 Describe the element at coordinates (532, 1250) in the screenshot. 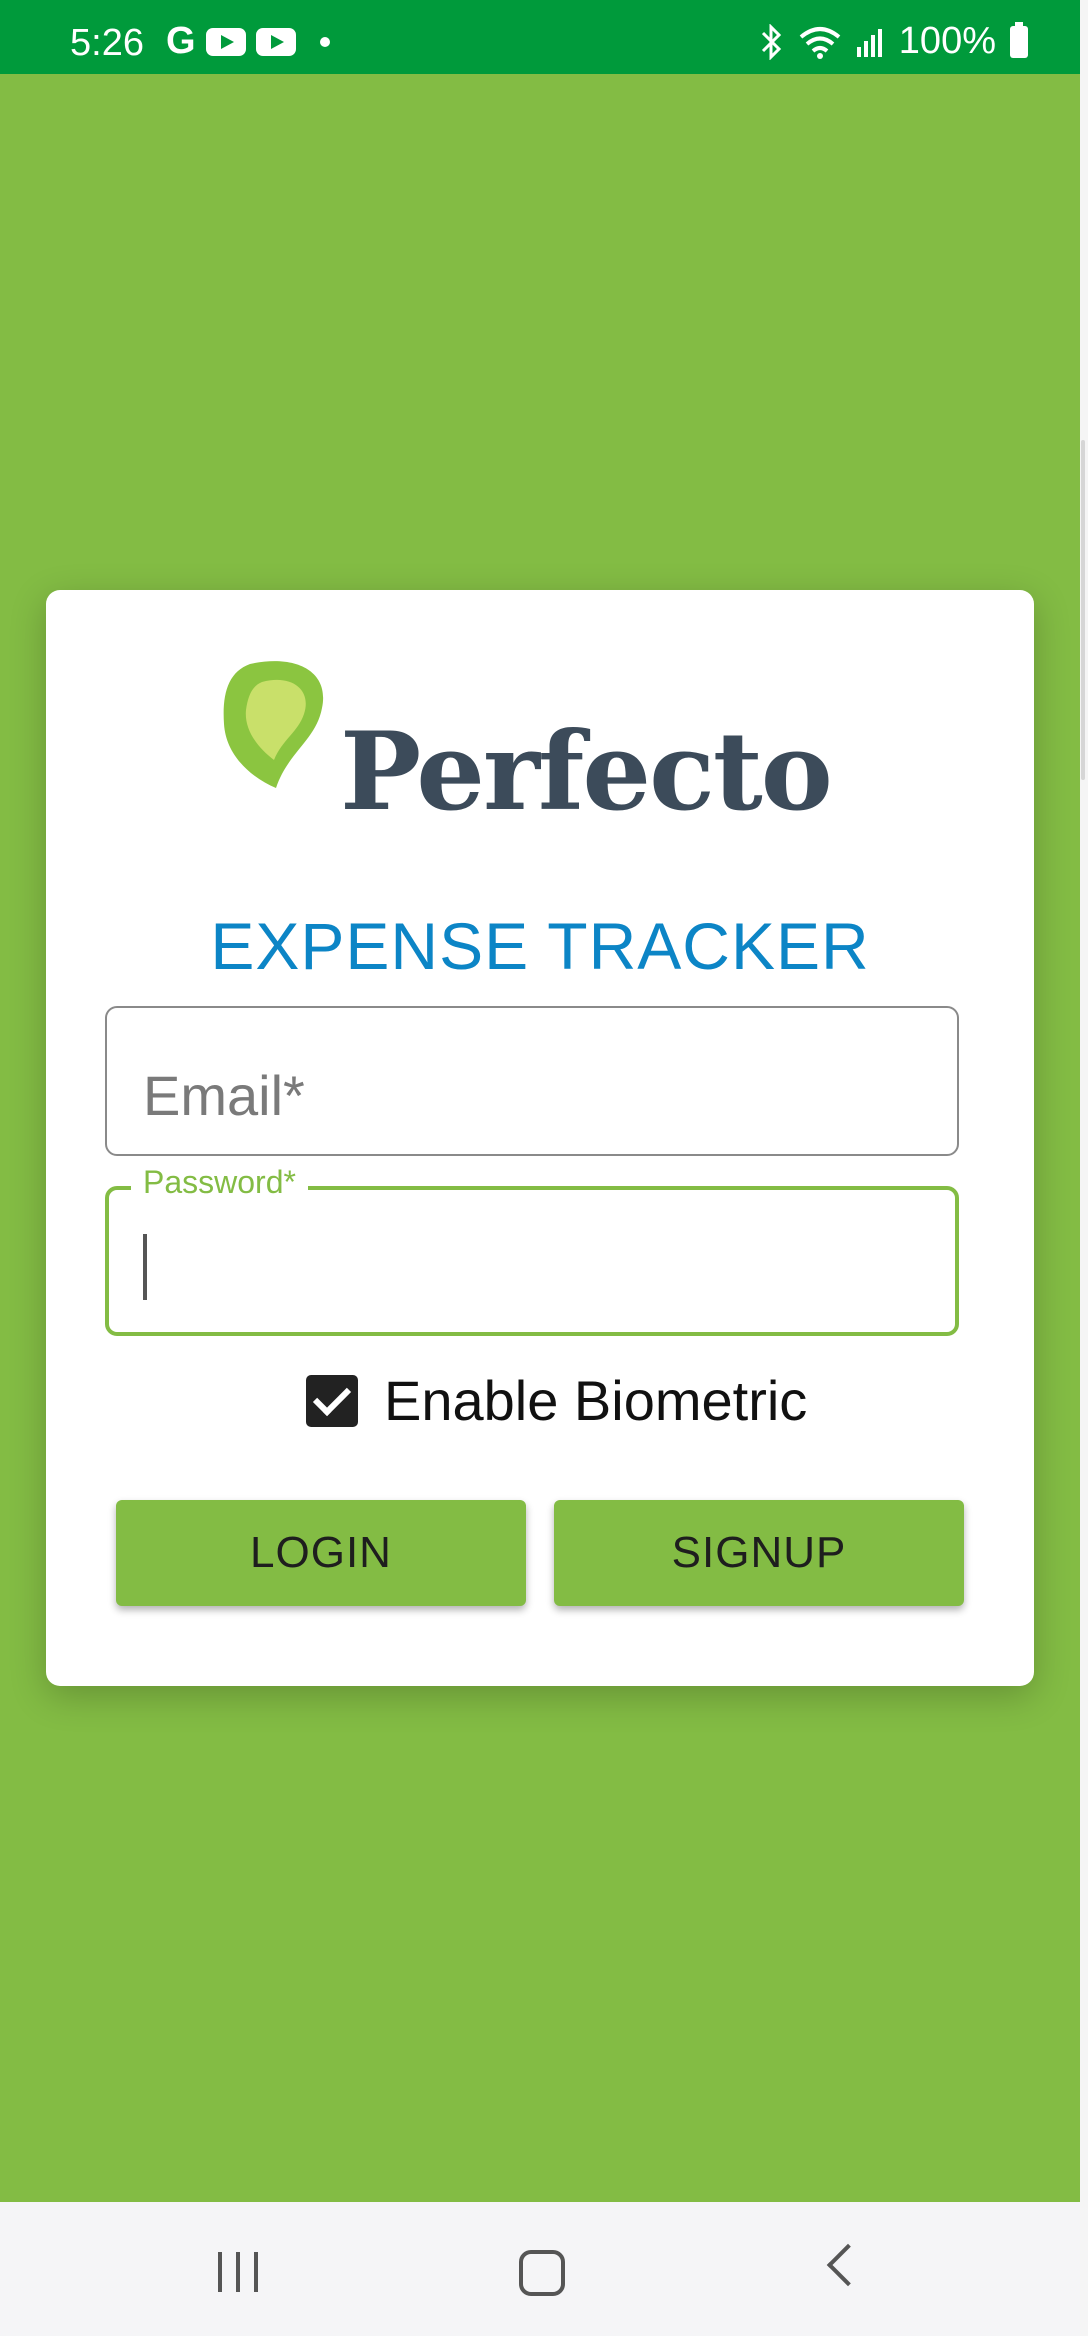

I see `password-field: Password*` at that location.